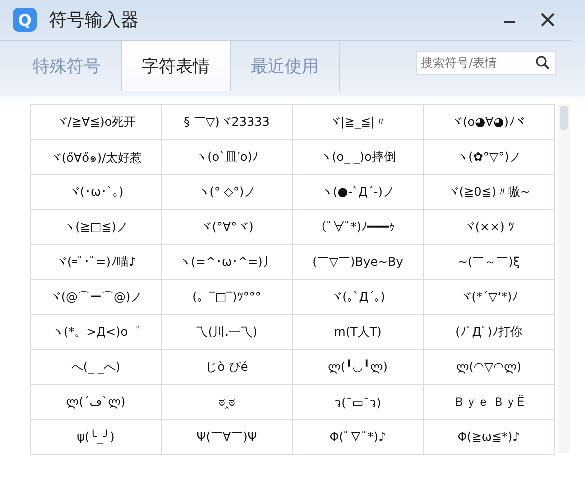 The width and height of the screenshot is (585, 496). What do you see at coordinates (358, 227) in the screenshot?
I see `emoticon-cell: (ﾟ∀ﾟ*)ﾉ━━━ｩ` at bounding box center [358, 227].